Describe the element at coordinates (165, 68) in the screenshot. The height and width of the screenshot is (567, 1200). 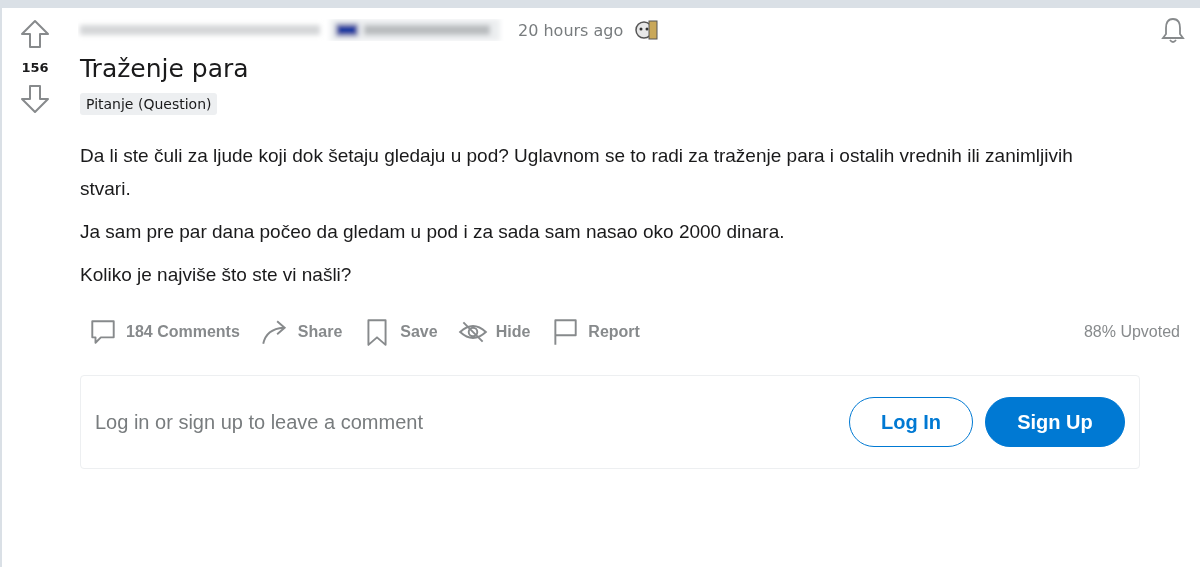
I see `post-title: Traženje para` at that location.